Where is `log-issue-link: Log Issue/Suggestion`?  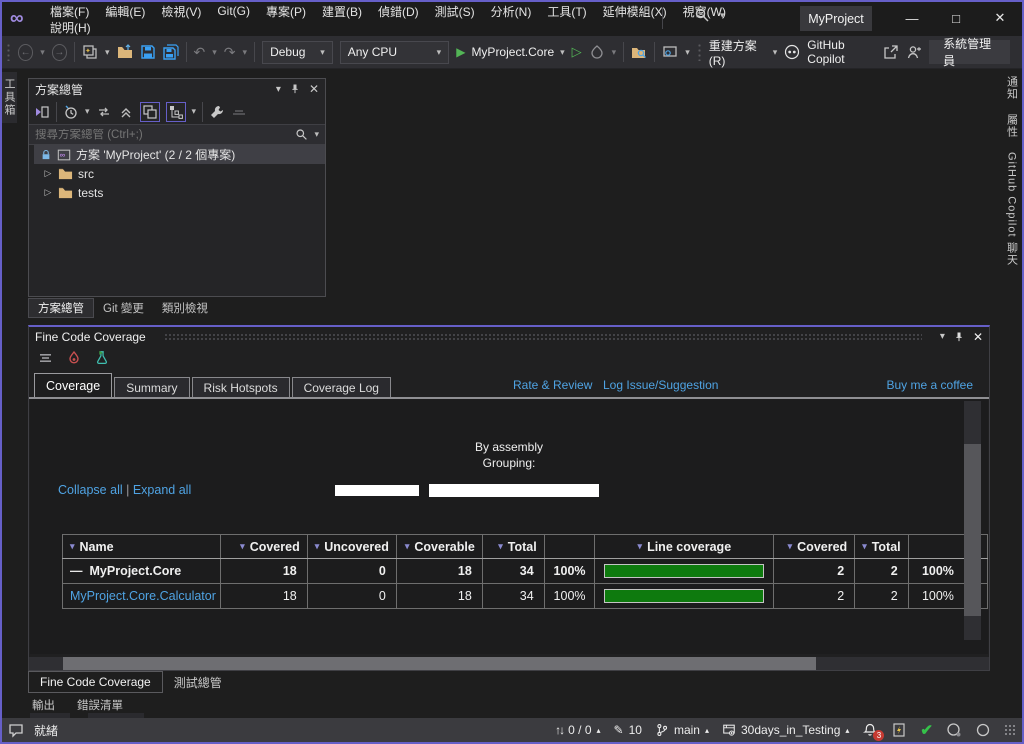
log-issue-link: Log Issue/Suggestion is located at coordinates (660, 385).